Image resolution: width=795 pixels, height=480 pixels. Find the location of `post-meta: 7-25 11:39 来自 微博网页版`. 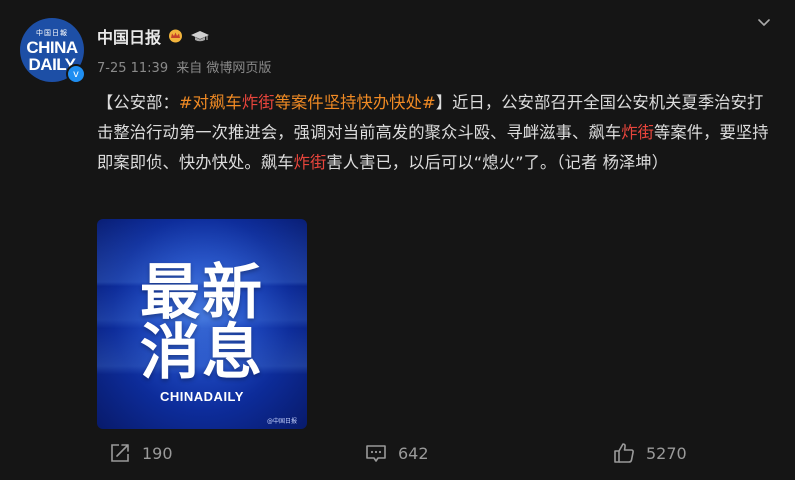

post-meta: 7-25 11:39 来自 微博网页版 is located at coordinates (186, 66).